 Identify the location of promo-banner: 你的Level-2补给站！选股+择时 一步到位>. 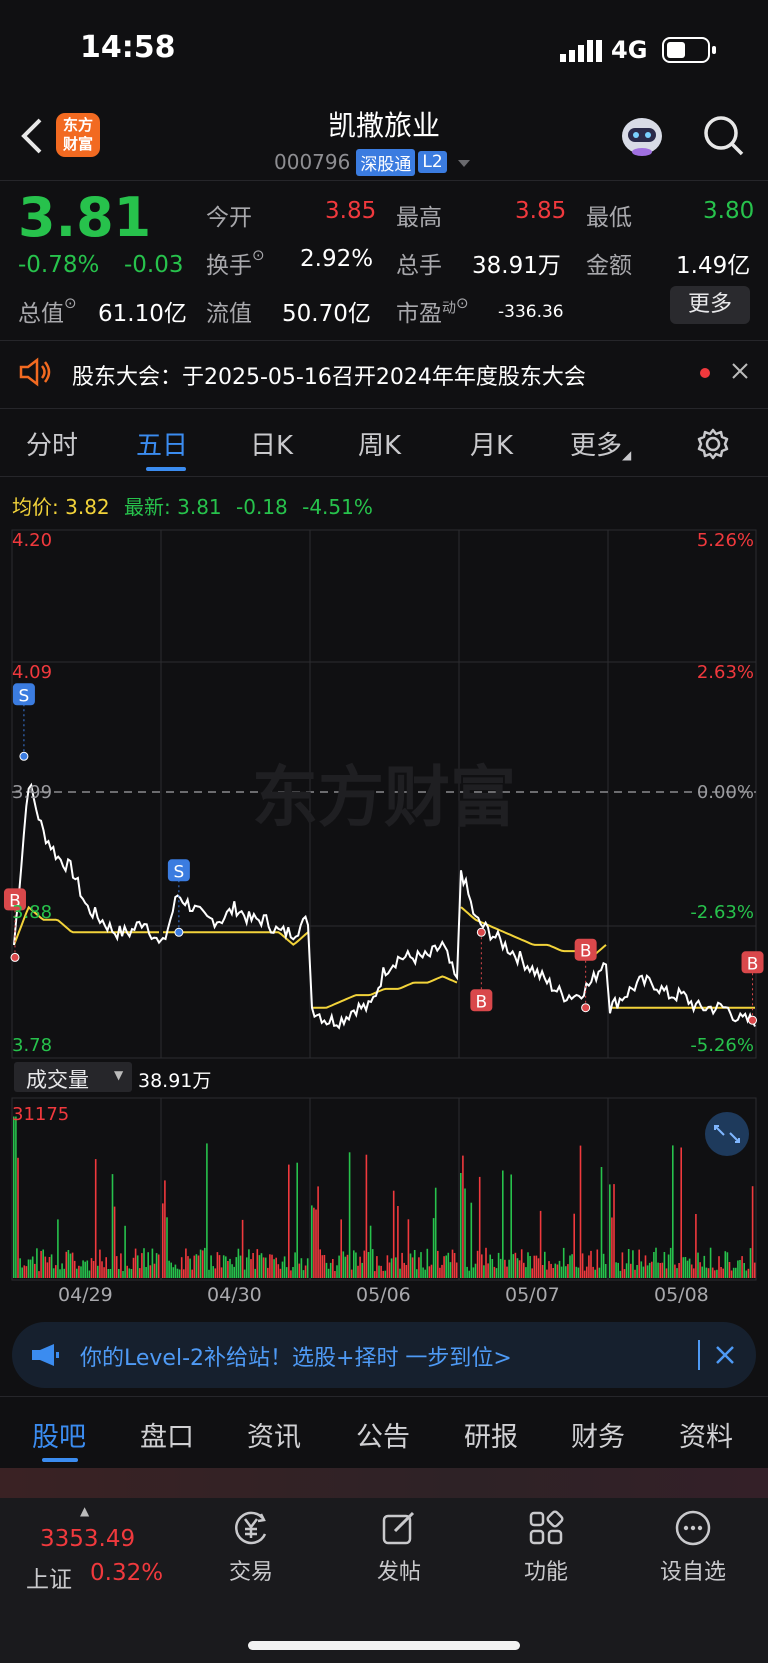
(384, 1355).